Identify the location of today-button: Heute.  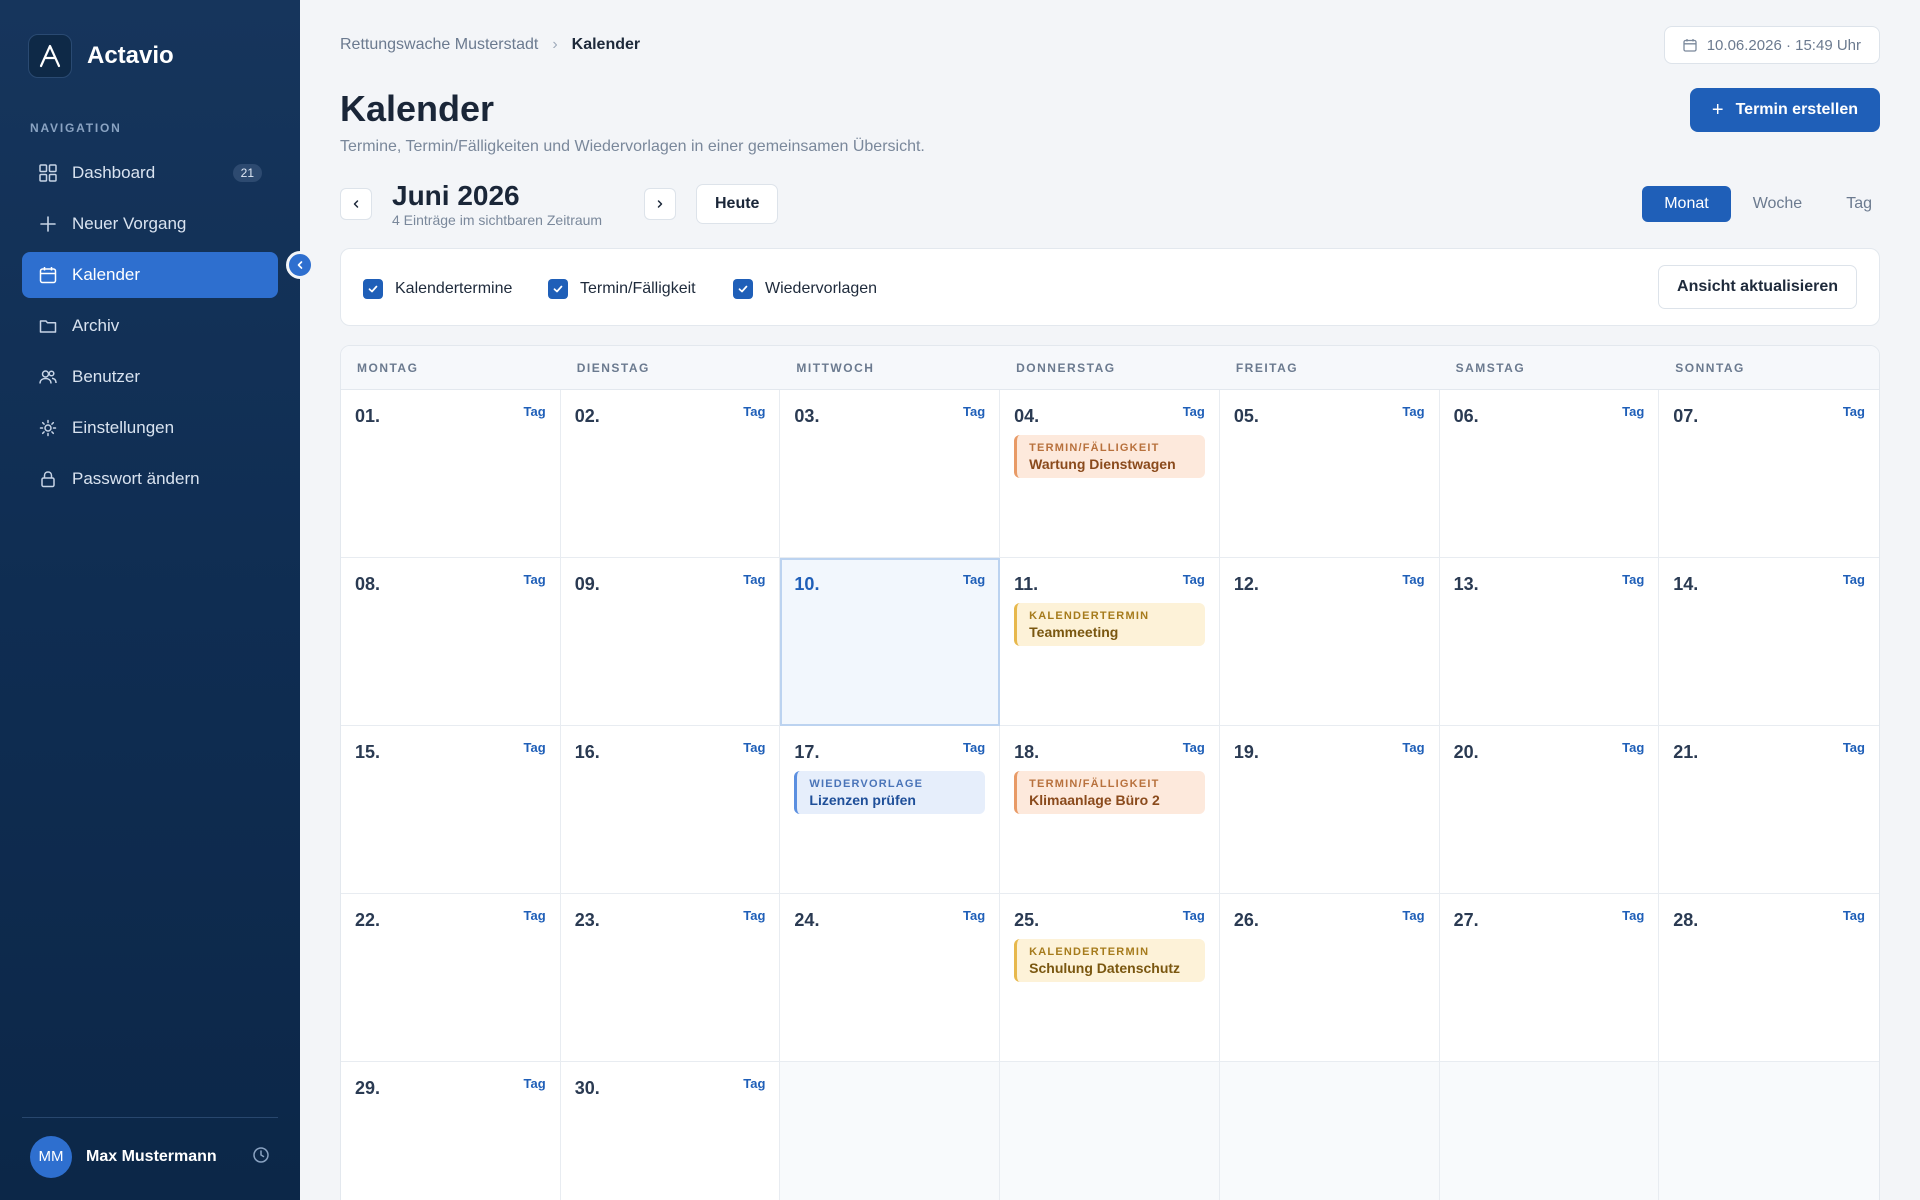
(737, 204).